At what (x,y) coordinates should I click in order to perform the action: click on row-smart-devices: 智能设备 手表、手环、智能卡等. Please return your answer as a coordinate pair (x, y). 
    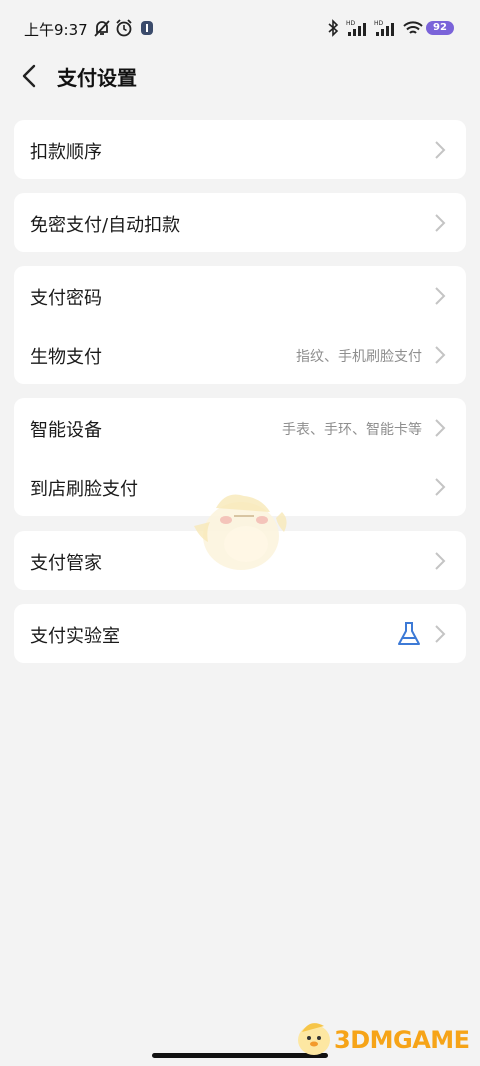
    Looking at the image, I should click on (240, 427).